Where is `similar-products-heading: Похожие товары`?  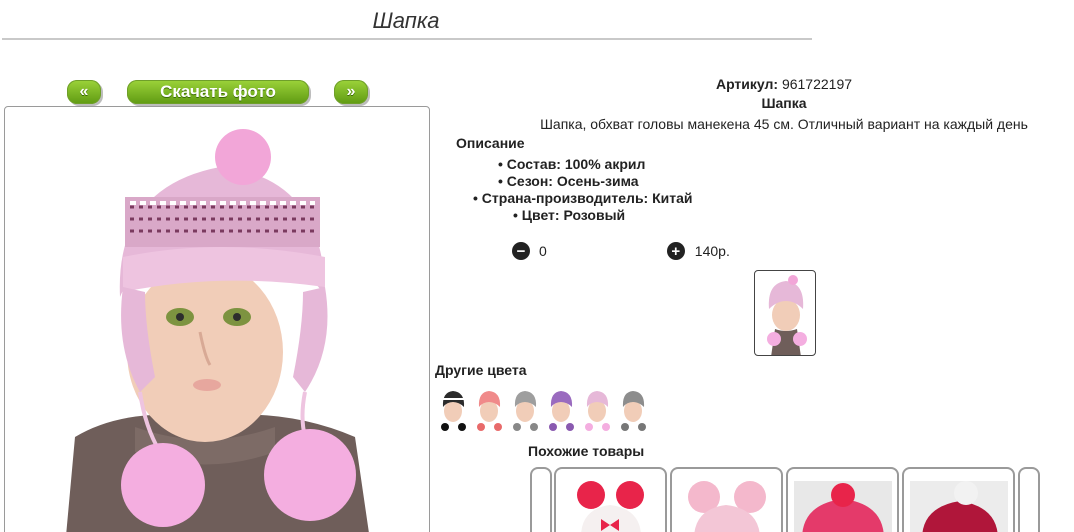
similar-products-heading: Похожие товары is located at coordinates (586, 451).